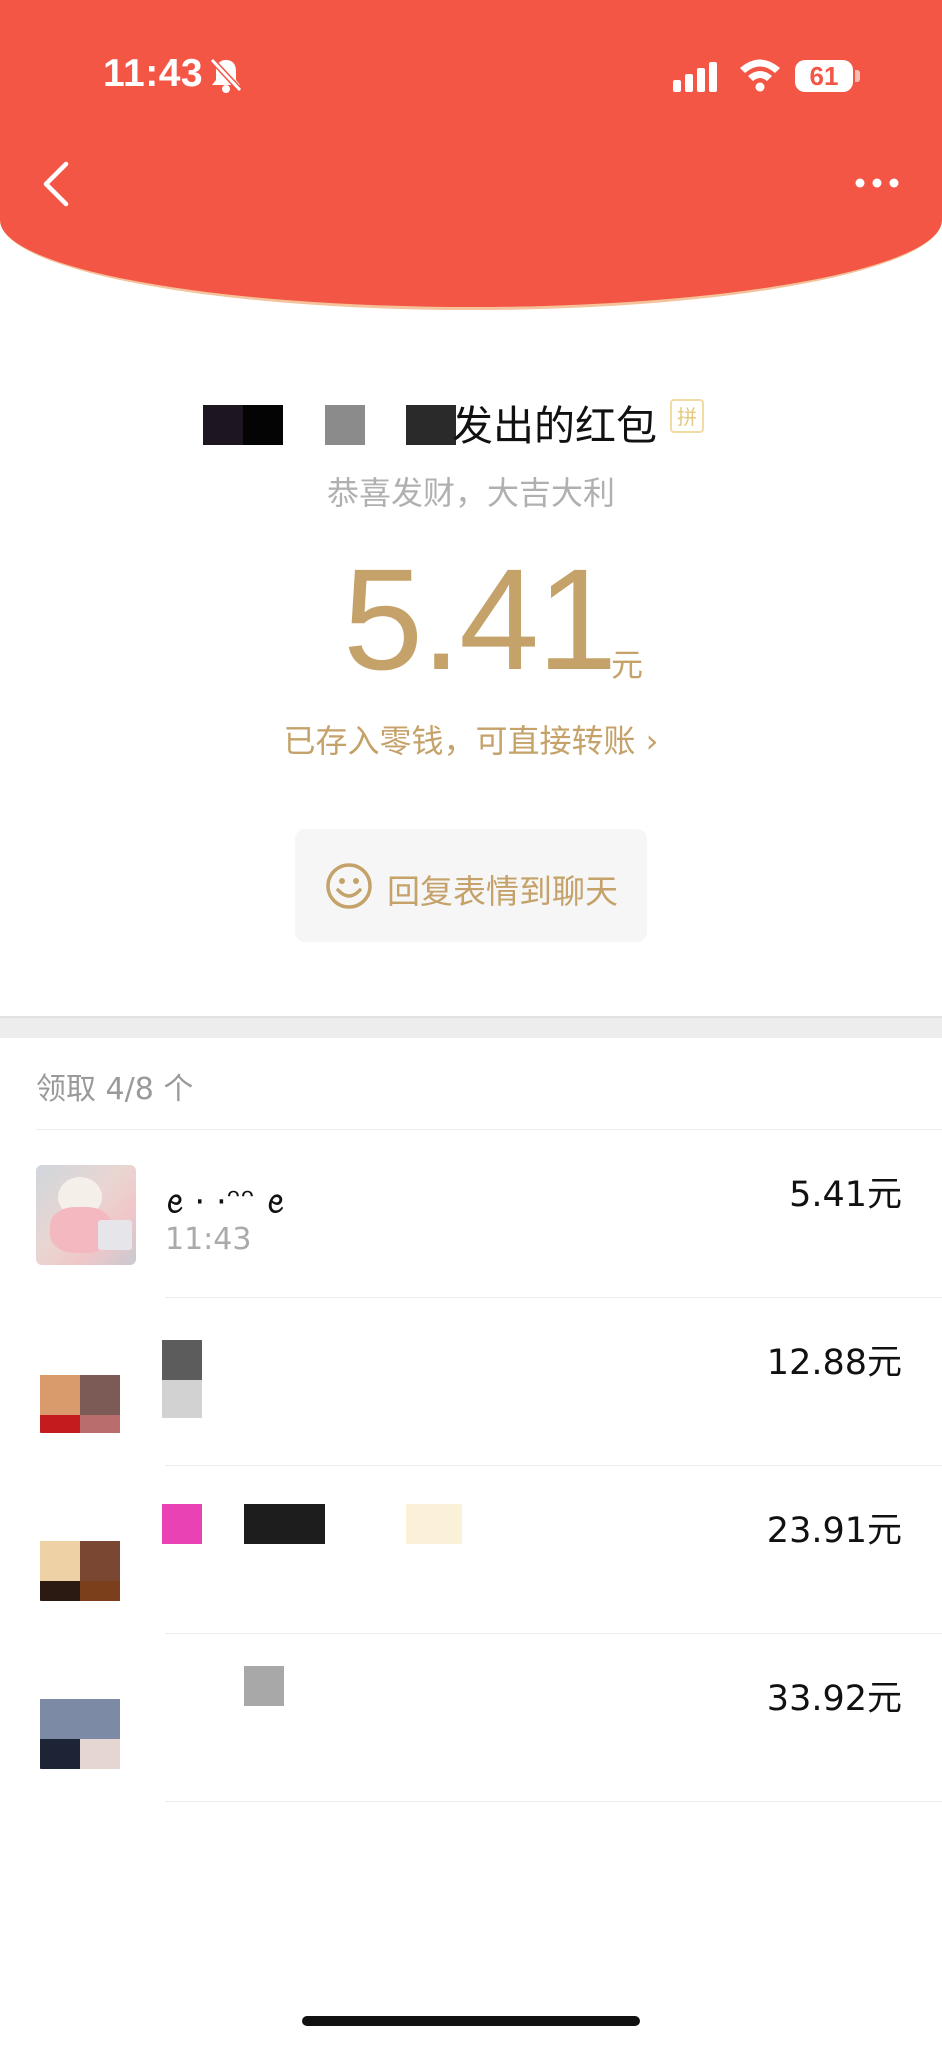 The width and height of the screenshot is (942, 2048). I want to click on amount-unit: 元, so click(627, 665).